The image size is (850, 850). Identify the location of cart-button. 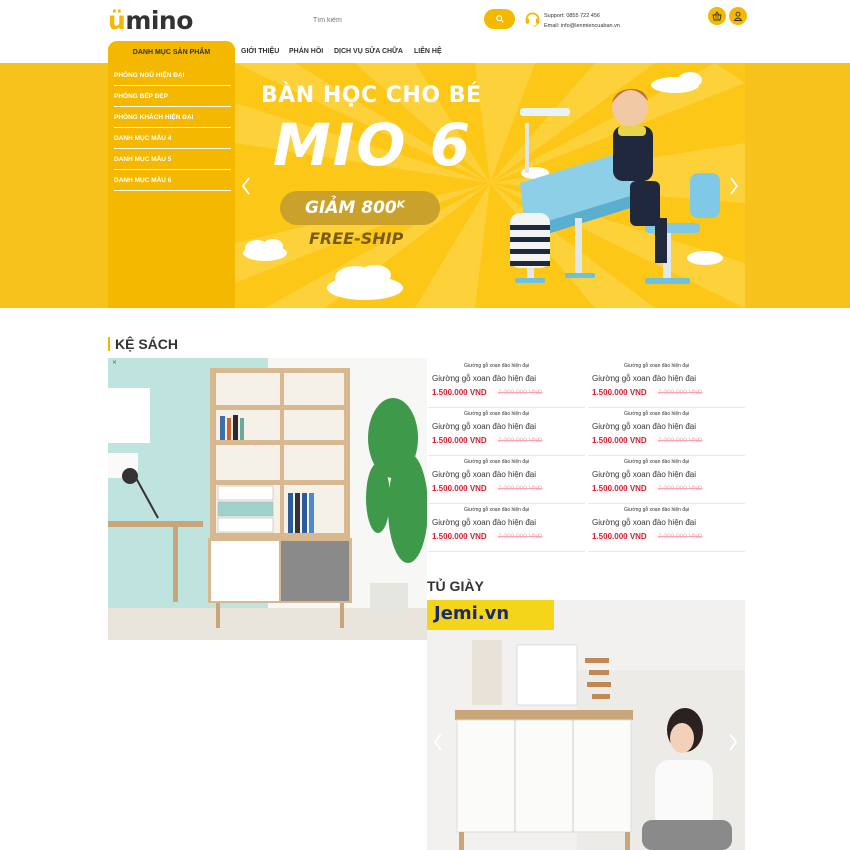
(717, 16).